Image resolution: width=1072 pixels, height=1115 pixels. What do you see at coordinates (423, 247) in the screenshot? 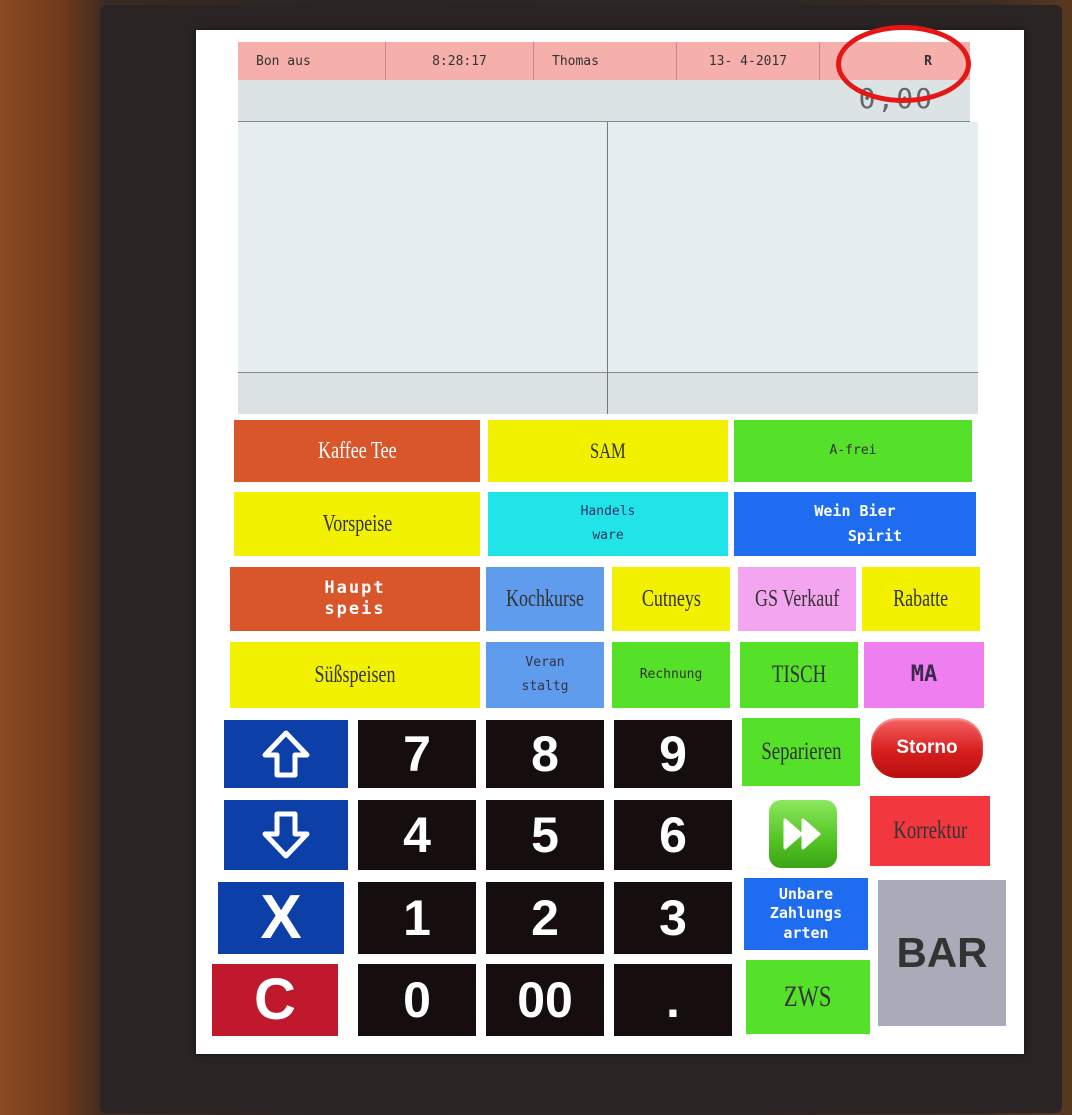
I see `receipt-panel-left` at bounding box center [423, 247].